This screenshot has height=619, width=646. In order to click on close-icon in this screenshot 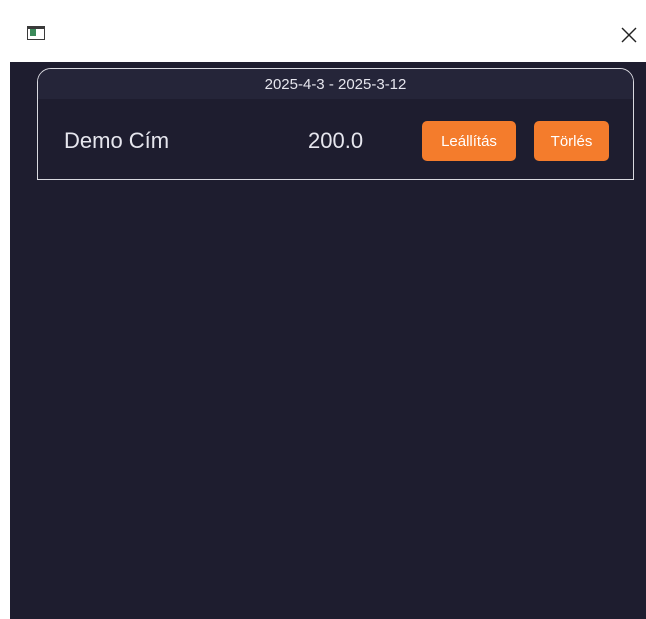, I will do `click(629, 35)`.